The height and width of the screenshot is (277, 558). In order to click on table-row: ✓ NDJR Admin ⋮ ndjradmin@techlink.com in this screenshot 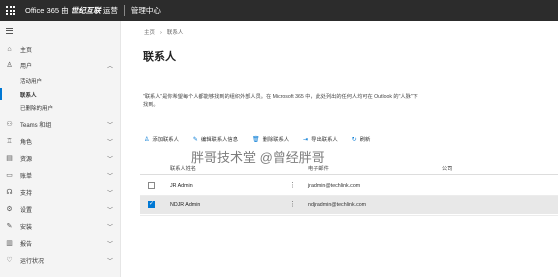, I will do `click(349, 205)`.